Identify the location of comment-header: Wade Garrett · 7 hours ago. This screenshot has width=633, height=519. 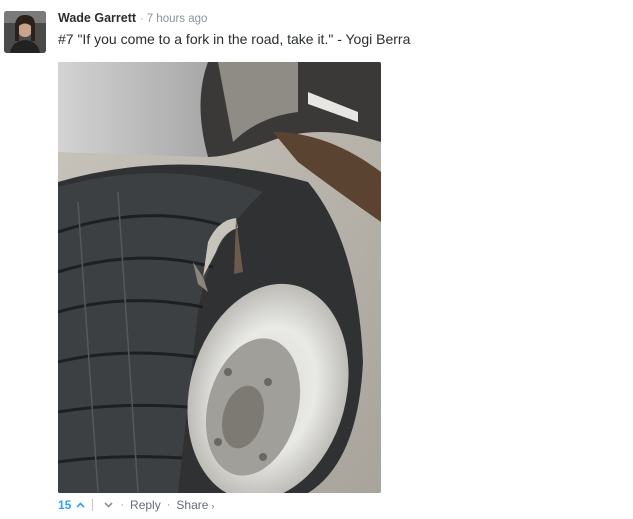
(132, 19).